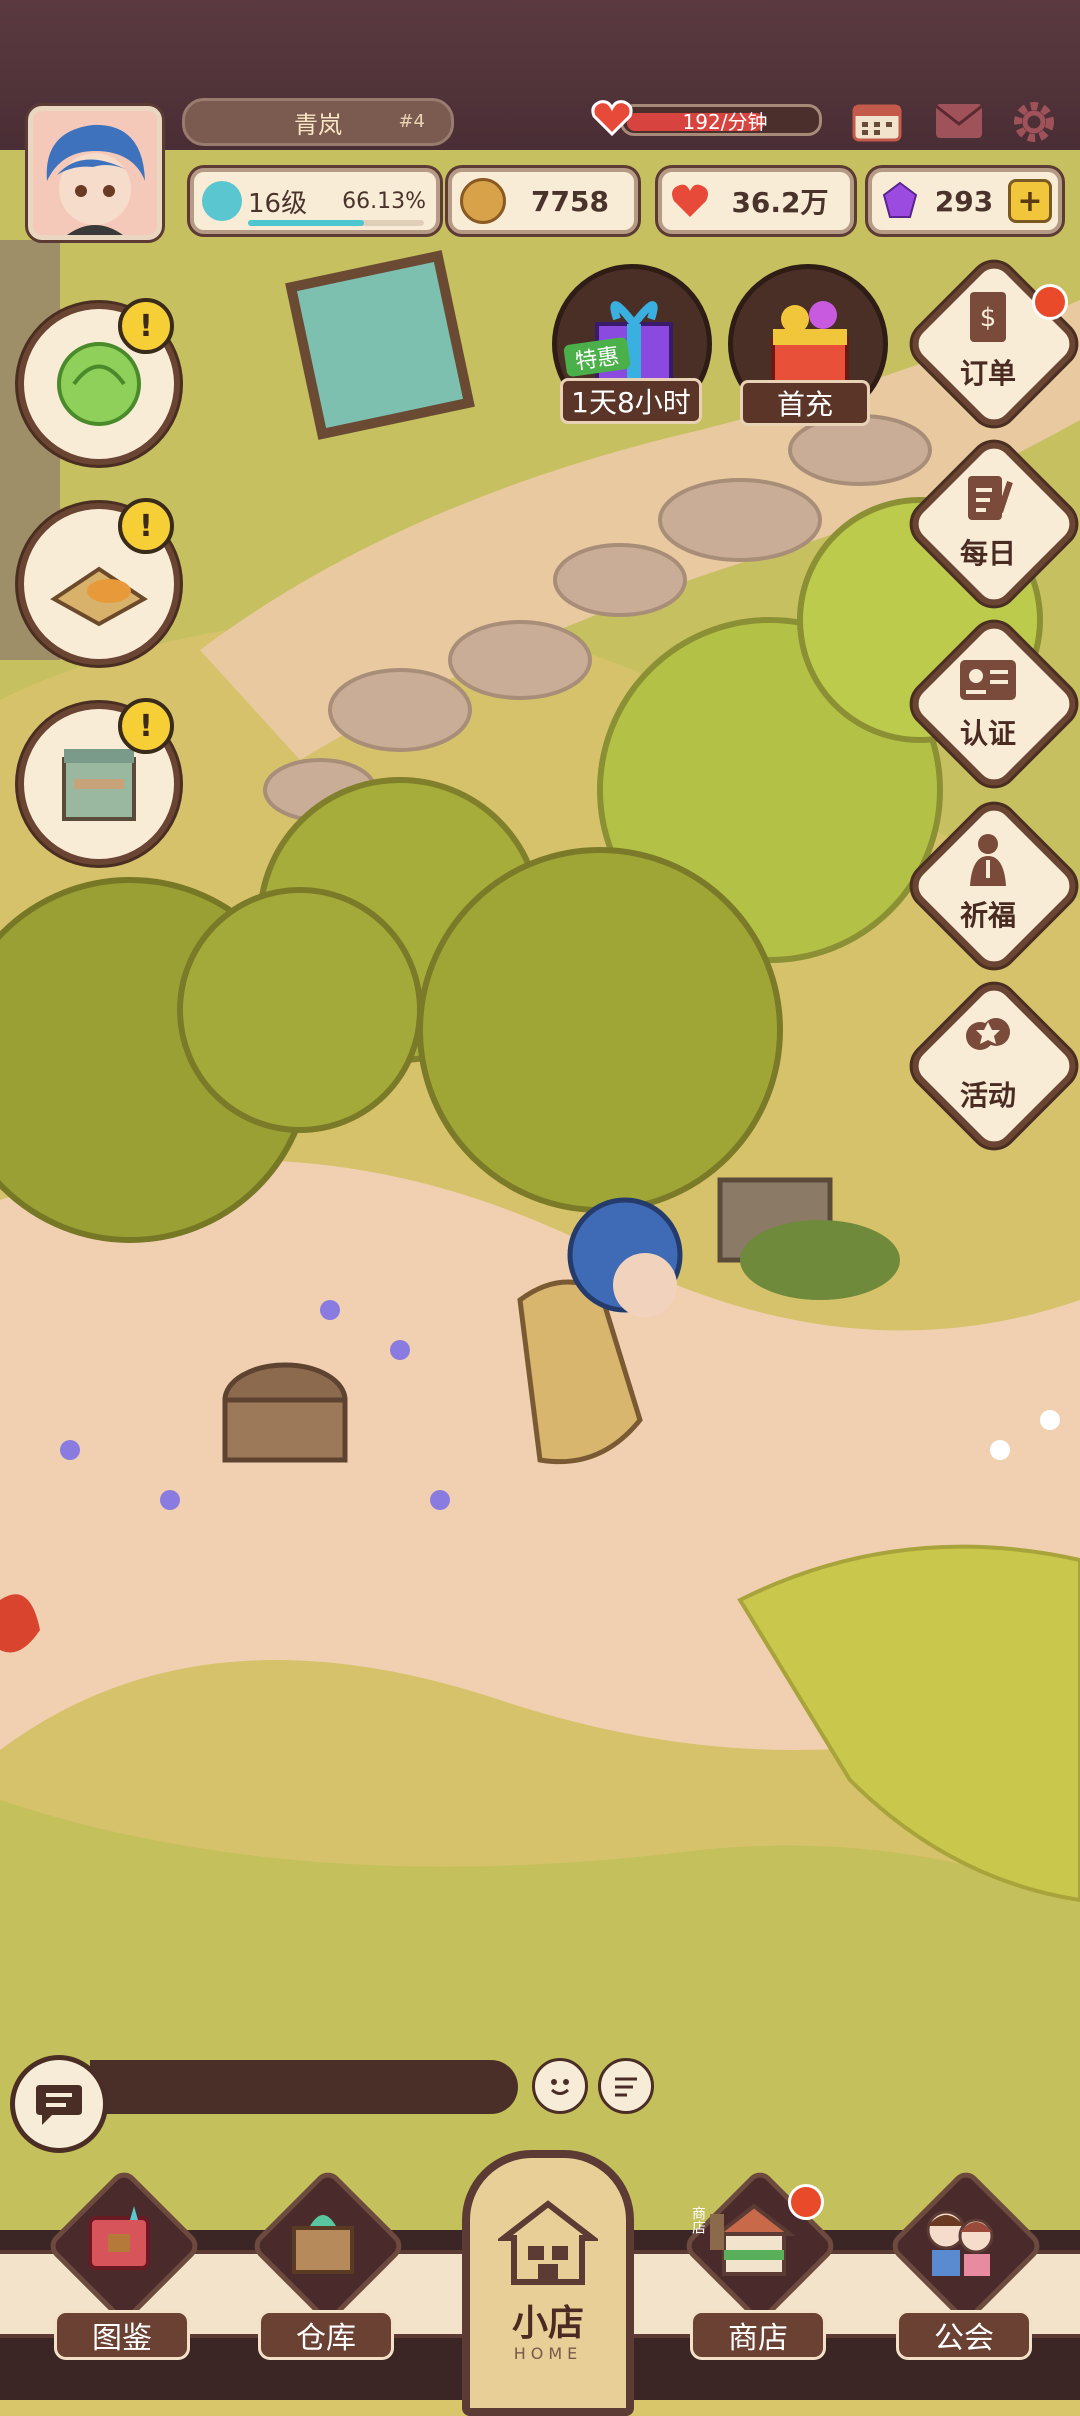 The width and height of the screenshot is (1080, 2416). What do you see at coordinates (323, 2244) in the screenshot?
I see `crate-icon` at bounding box center [323, 2244].